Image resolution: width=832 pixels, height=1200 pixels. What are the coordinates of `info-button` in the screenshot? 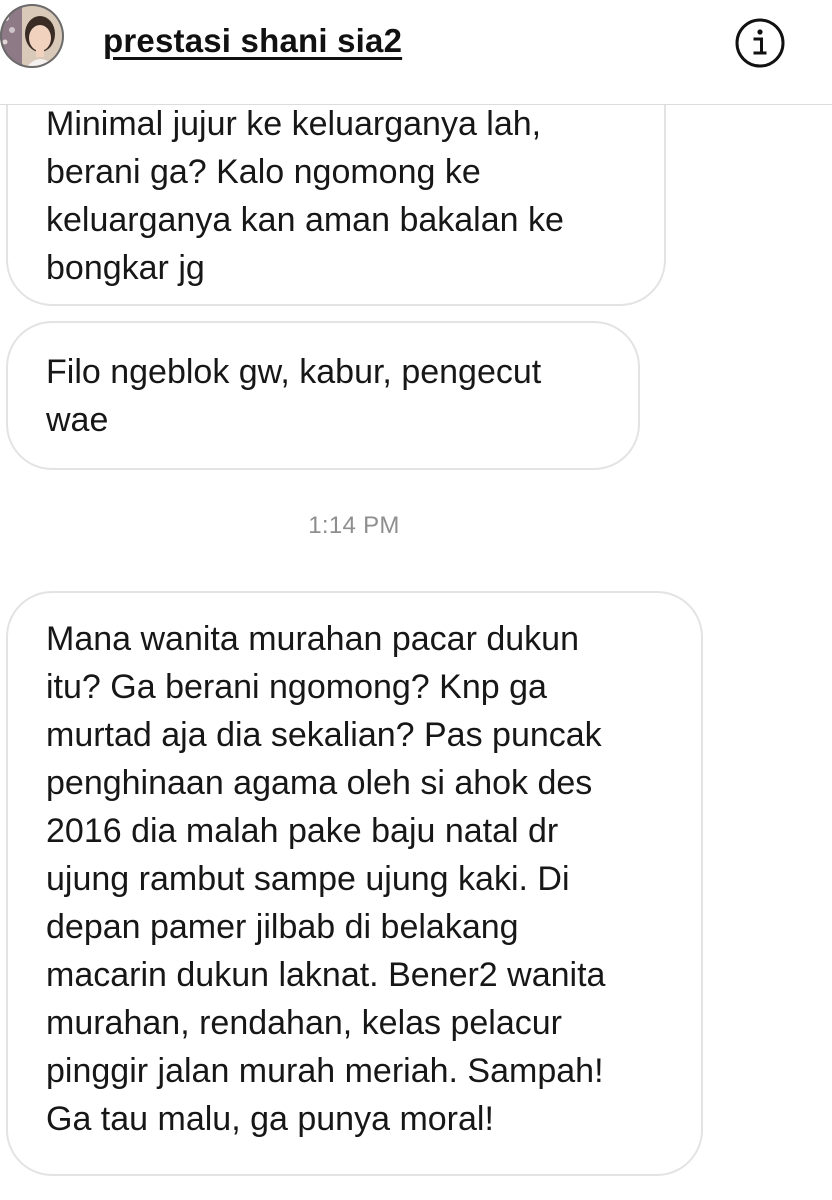 It's located at (760, 43).